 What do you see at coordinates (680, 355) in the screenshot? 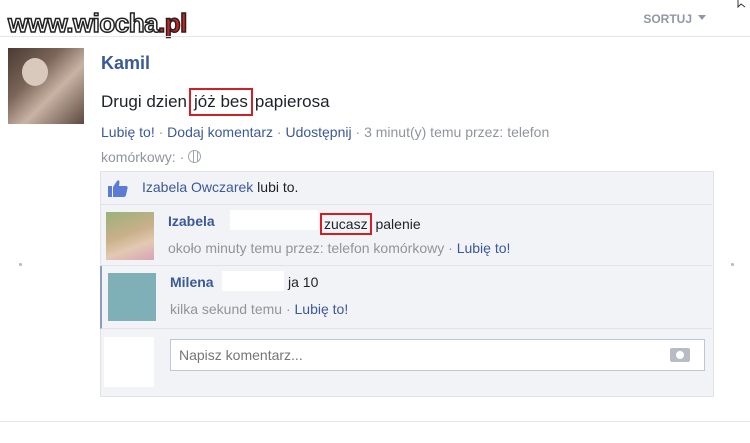
I see `camera-icon` at bounding box center [680, 355].